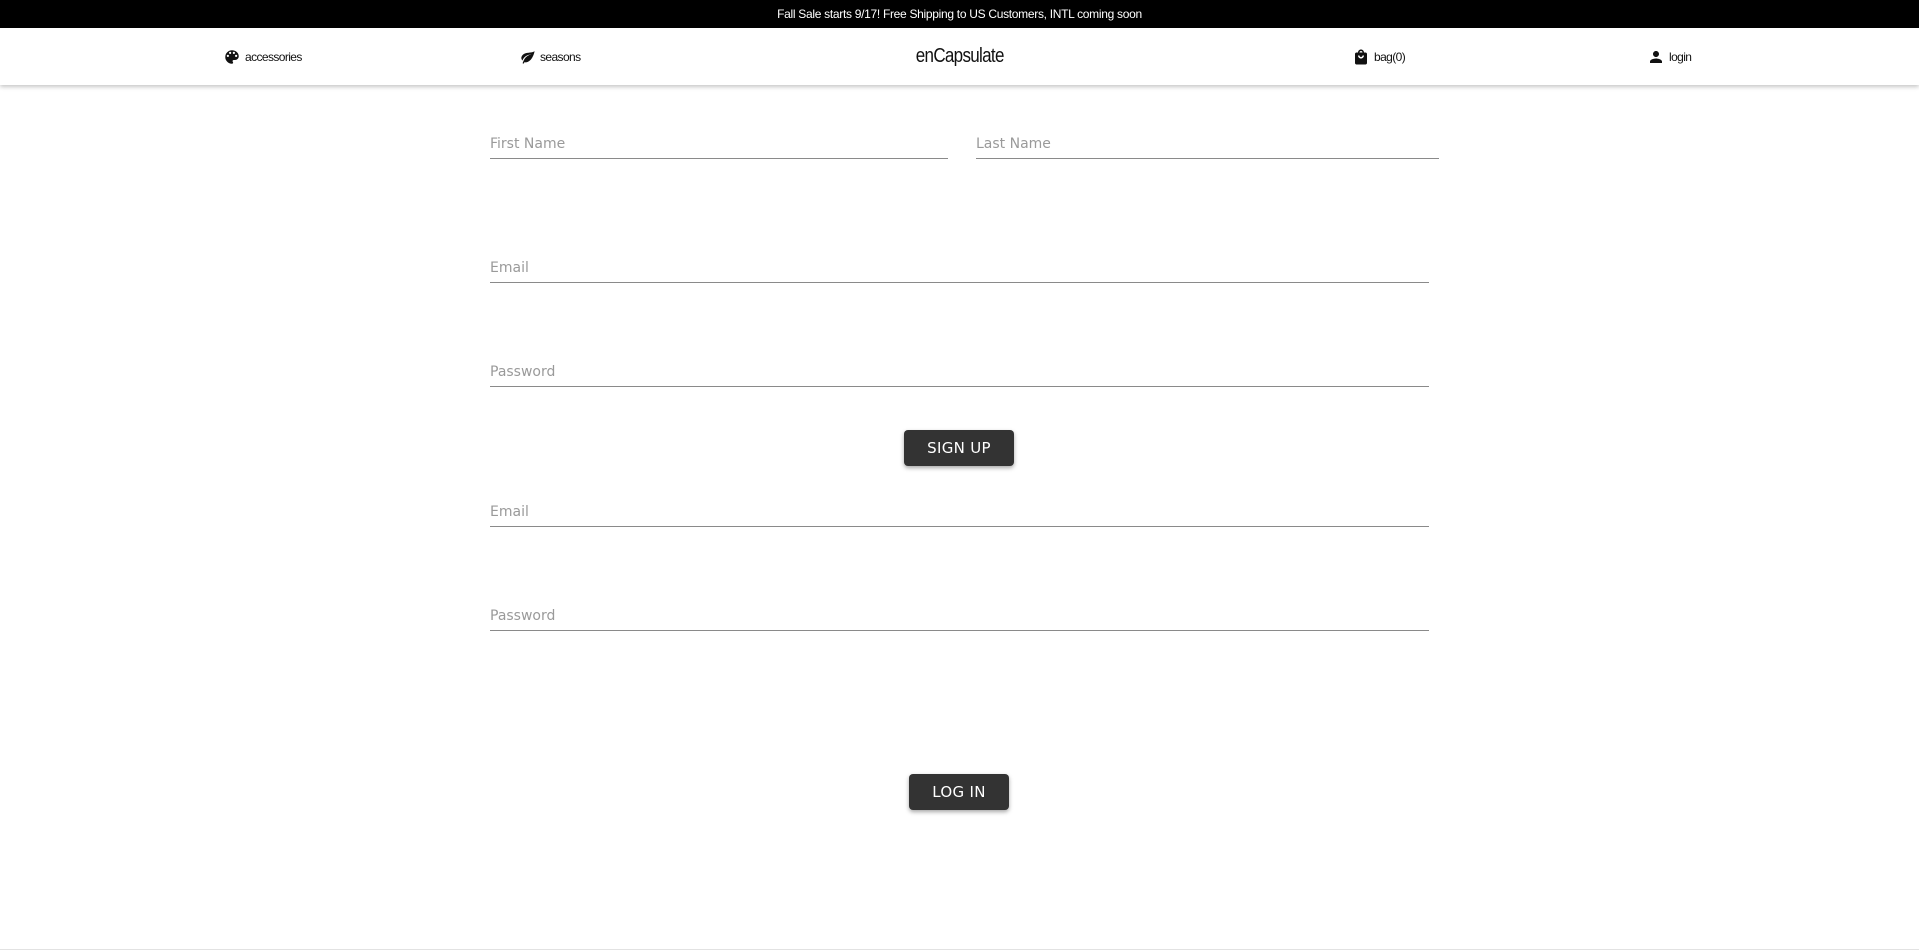 Image resolution: width=1919 pixels, height=951 pixels. I want to click on person-icon, so click(1656, 57).